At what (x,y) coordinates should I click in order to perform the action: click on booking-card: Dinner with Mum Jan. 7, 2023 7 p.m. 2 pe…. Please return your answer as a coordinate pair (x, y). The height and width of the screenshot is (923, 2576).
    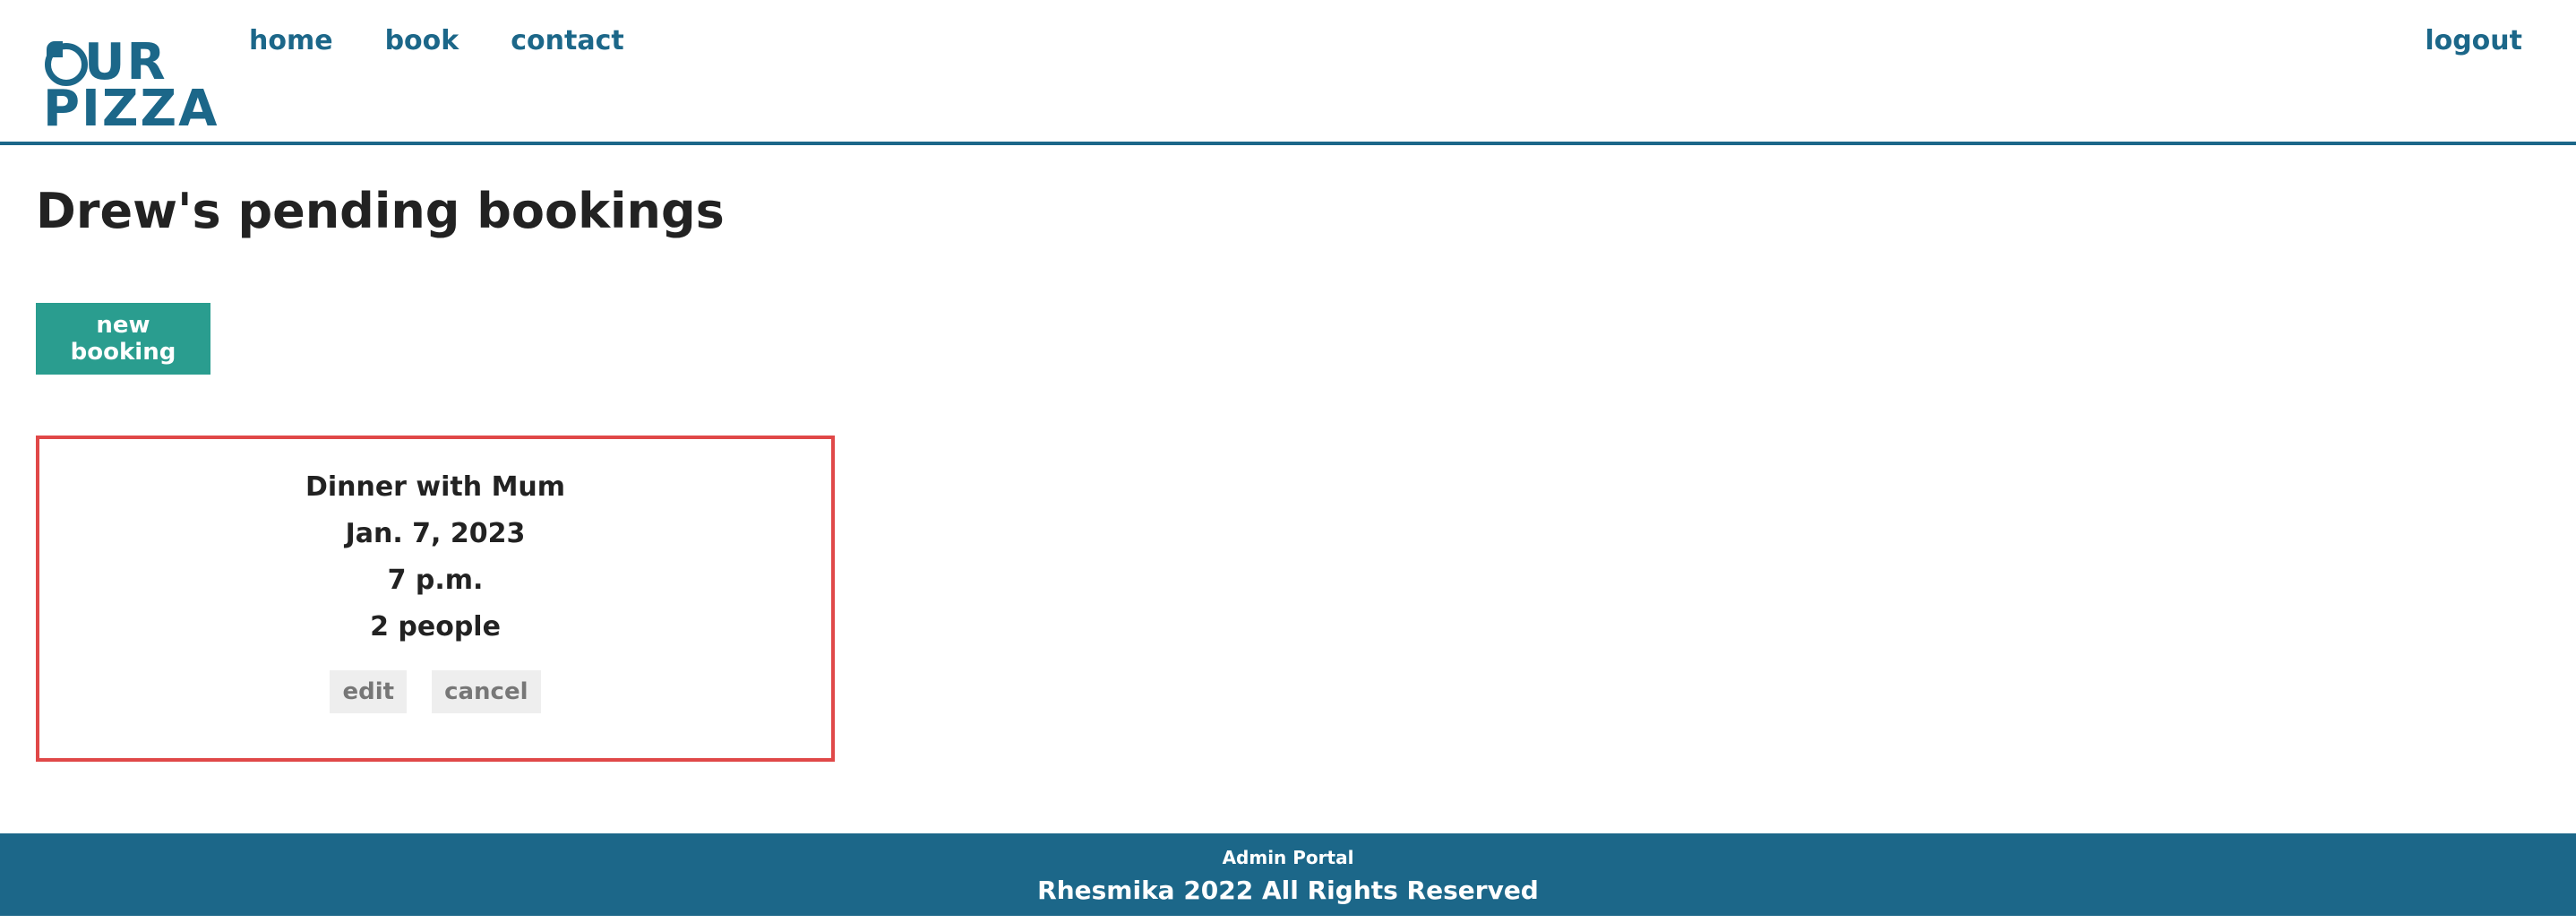
    Looking at the image, I should click on (435, 599).